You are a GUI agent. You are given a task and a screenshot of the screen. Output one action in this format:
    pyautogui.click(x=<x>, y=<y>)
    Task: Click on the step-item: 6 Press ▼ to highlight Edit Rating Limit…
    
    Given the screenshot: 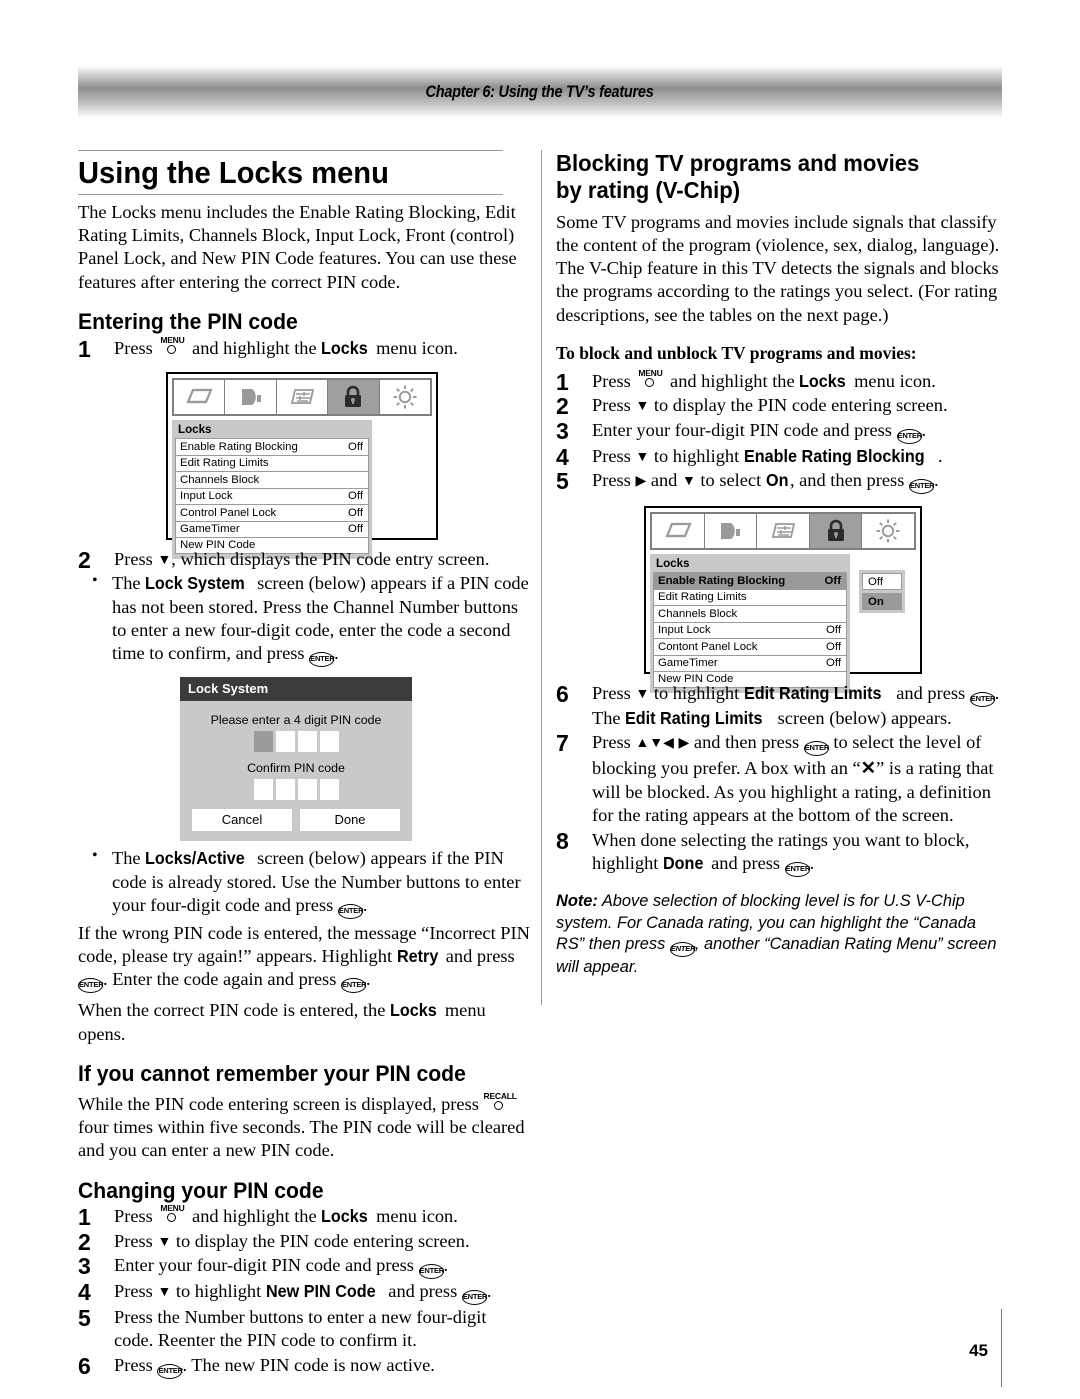 What is the action you would take?
    pyautogui.click(x=782, y=705)
    